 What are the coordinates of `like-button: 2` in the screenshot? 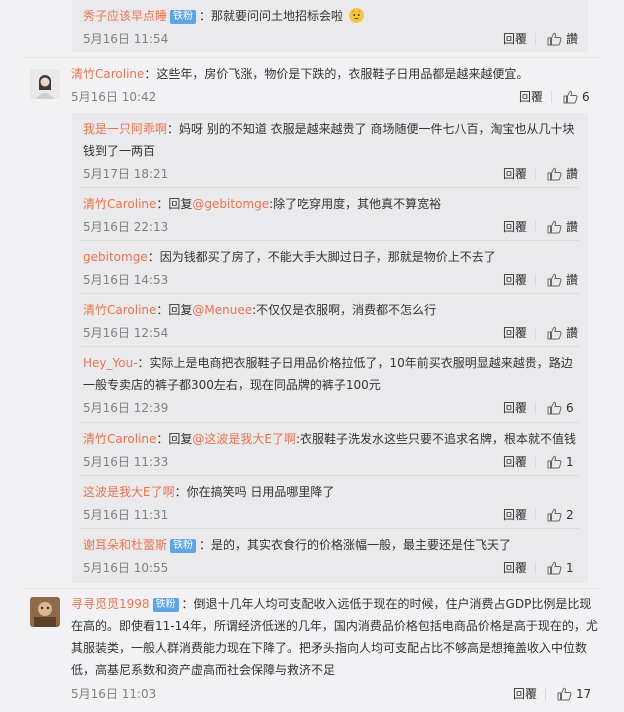 It's located at (560, 515).